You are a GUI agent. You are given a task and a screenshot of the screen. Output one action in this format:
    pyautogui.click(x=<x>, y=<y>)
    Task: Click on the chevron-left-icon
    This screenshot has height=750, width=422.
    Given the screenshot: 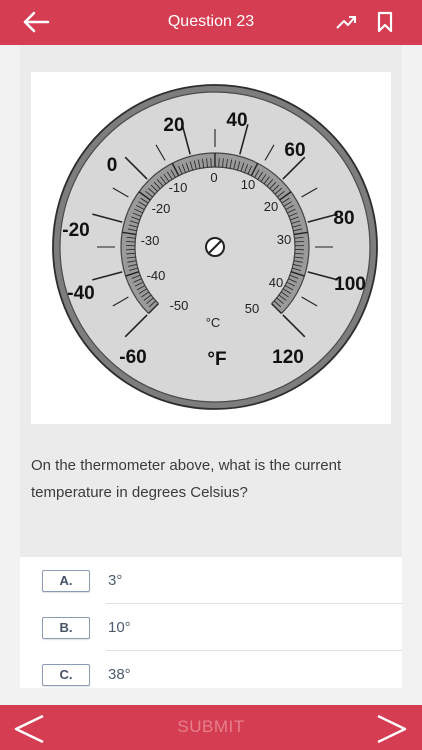 What is the action you would take?
    pyautogui.click(x=29, y=729)
    